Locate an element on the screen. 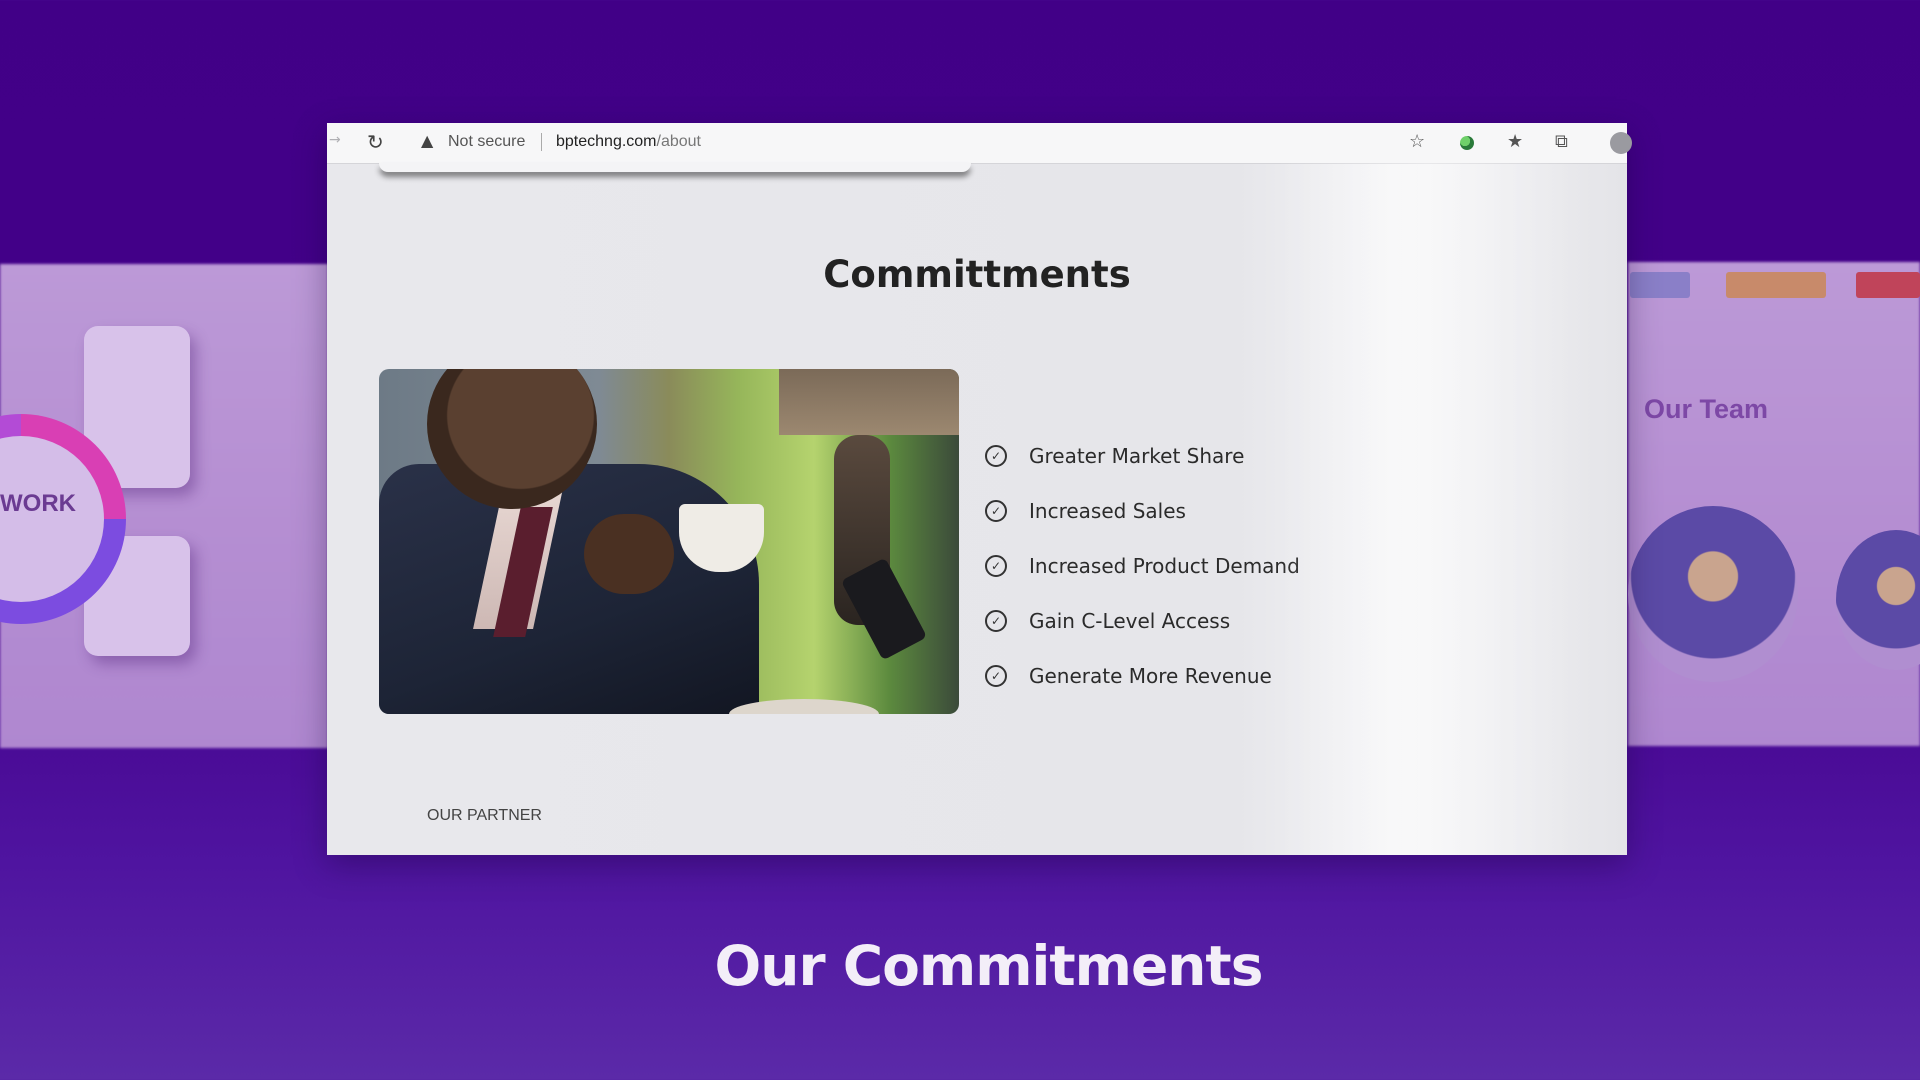  list-item: ✓ Generate More Revenue is located at coordinates (1142, 675).